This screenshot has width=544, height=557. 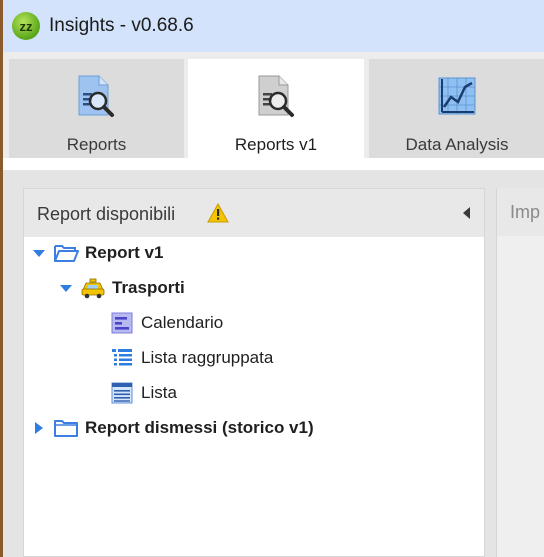 What do you see at coordinates (457, 96) in the screenshot?
I see `chart-icon` at bounding box center [457, 96].